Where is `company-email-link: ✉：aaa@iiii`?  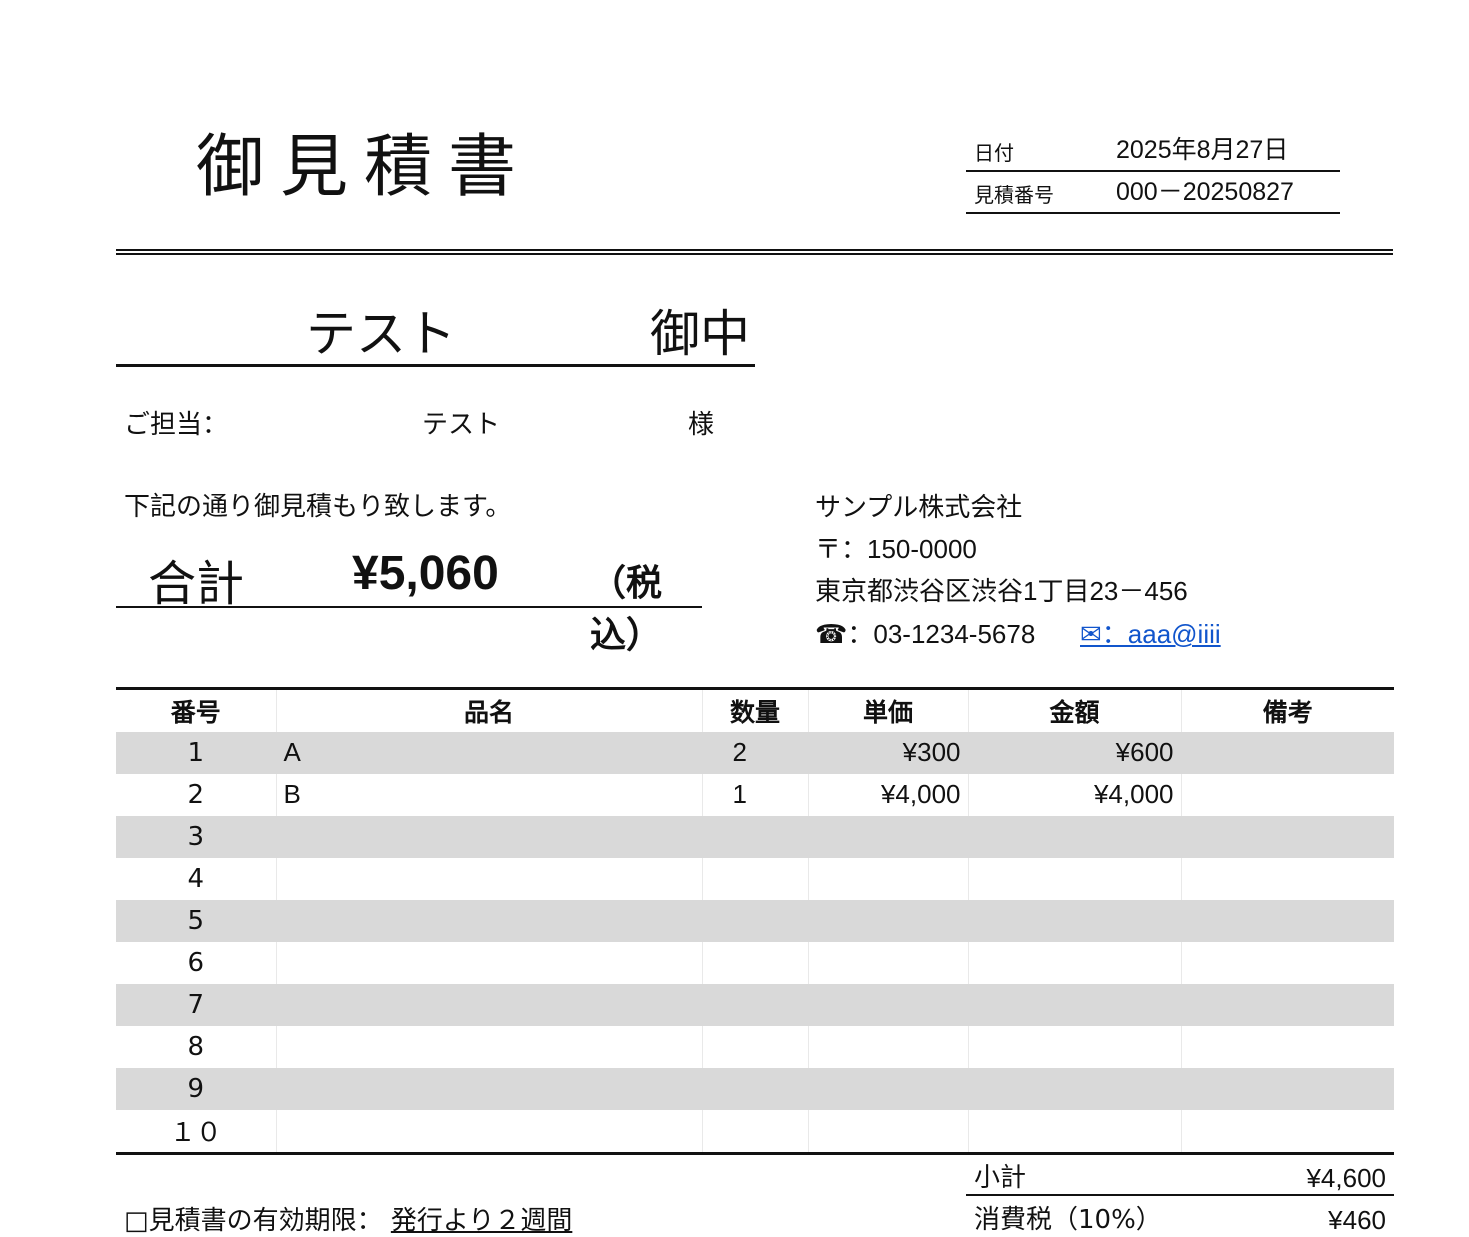 company-email-link: ✉：aaa@iiii is located at coordinates (1150, 632).